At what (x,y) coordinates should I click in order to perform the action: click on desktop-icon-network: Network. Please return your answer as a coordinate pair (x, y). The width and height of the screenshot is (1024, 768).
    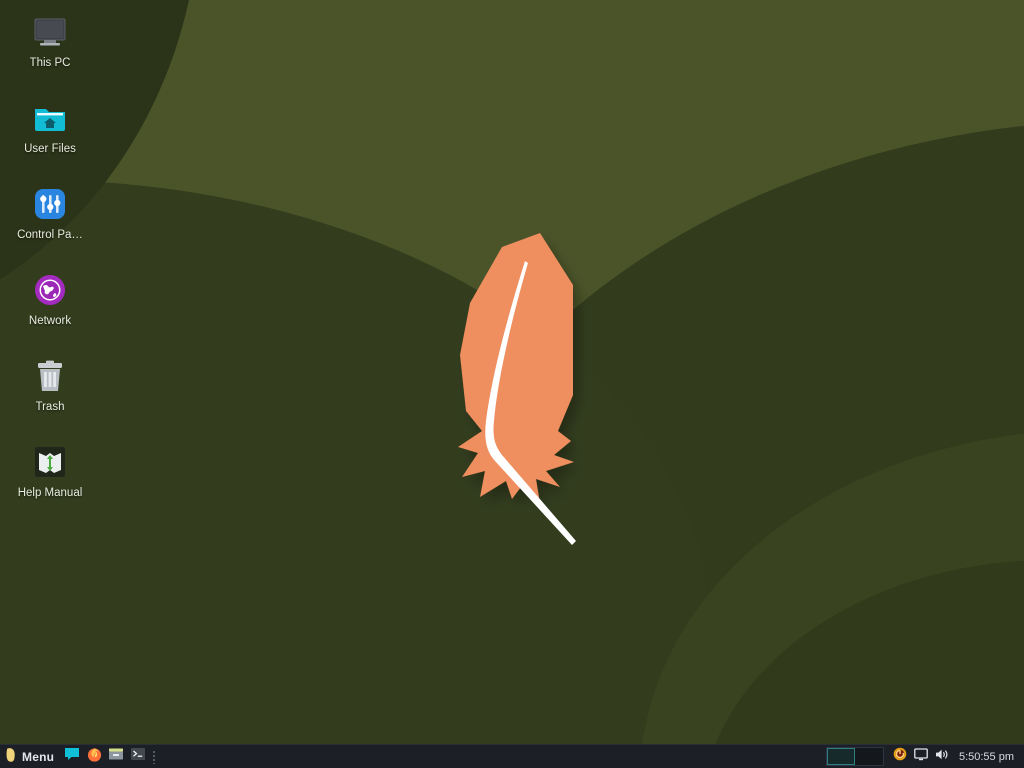
    Looking at the image, I should click on (50, 299).